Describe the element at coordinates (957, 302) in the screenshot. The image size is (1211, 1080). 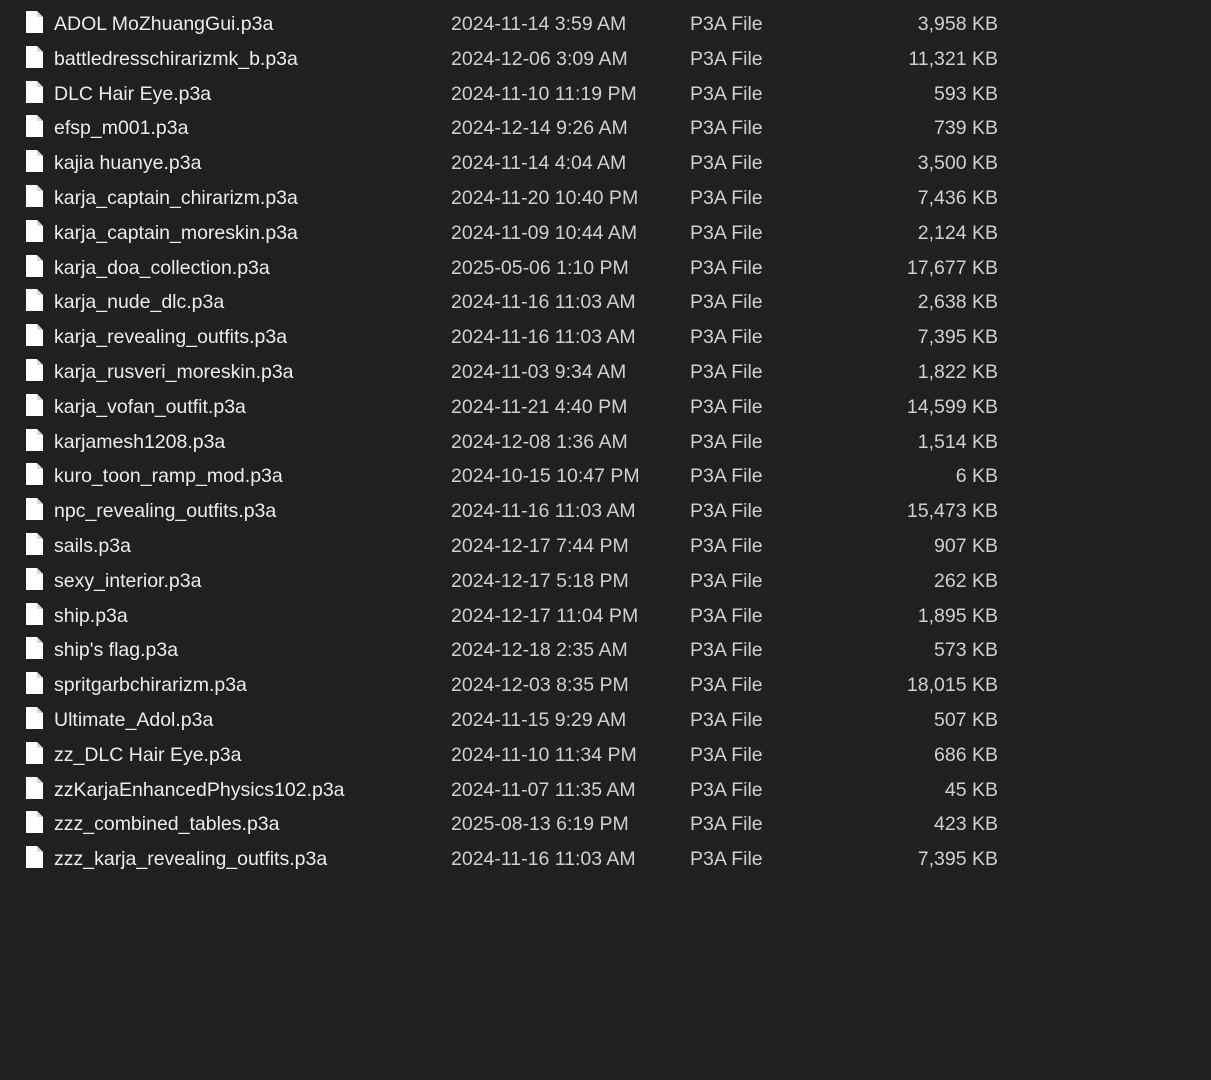
I see `file-size: 2,638 KB` at that location.